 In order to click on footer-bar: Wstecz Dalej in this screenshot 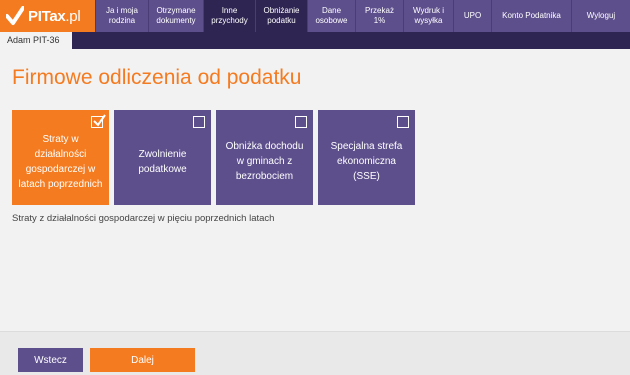, I will do `click(315, 353)`.